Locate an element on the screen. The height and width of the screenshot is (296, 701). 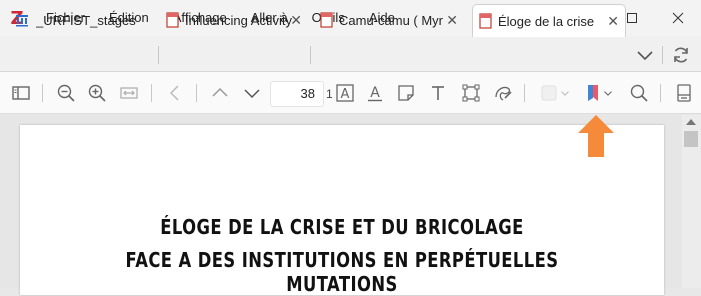
highlight-text-button: A is located at coordinates (345, 93).